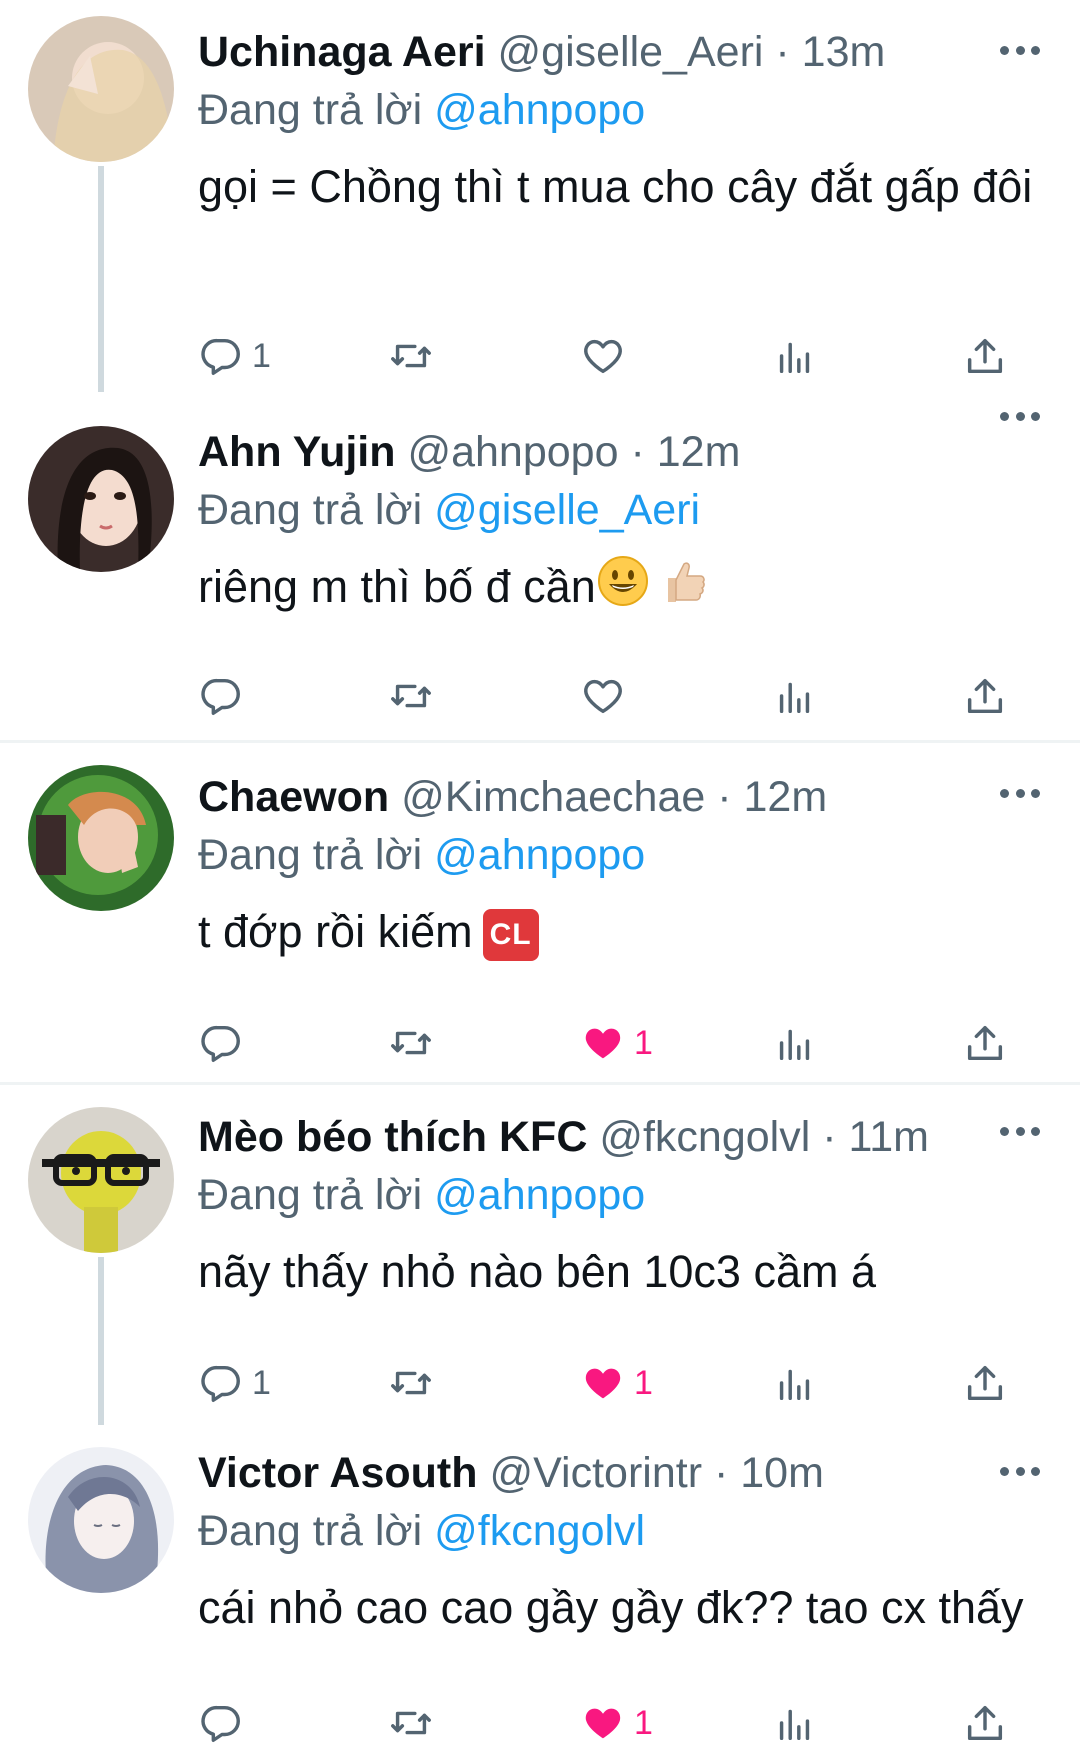  What do you see at coordinates (510, 935) in the screenshot?
I see `cl-emoji-badge: CL` at bounding box center [510, 935].